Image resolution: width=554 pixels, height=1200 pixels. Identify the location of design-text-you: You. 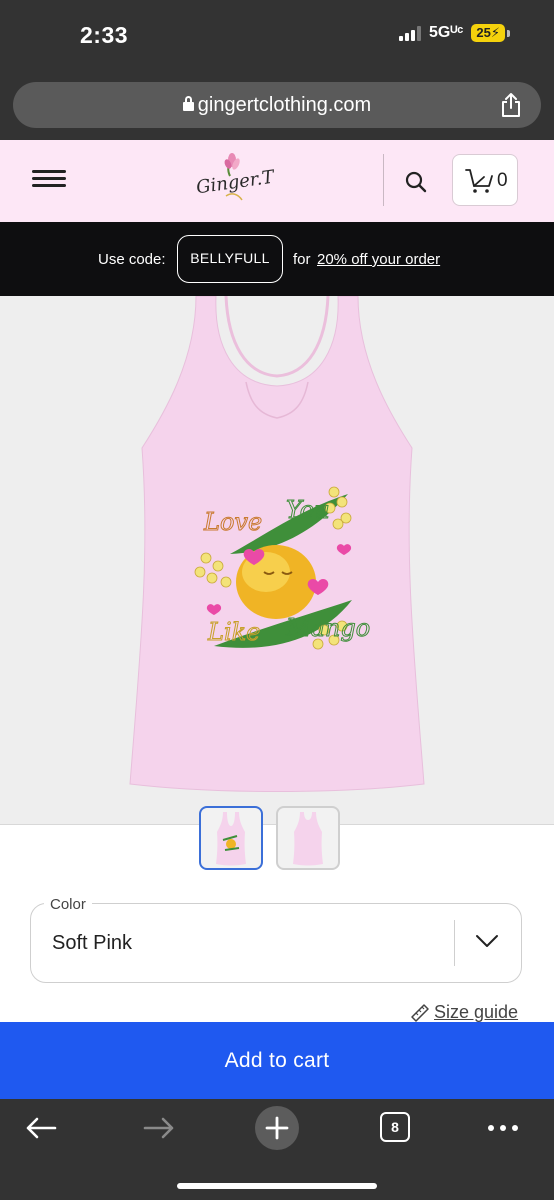
(308, 510).